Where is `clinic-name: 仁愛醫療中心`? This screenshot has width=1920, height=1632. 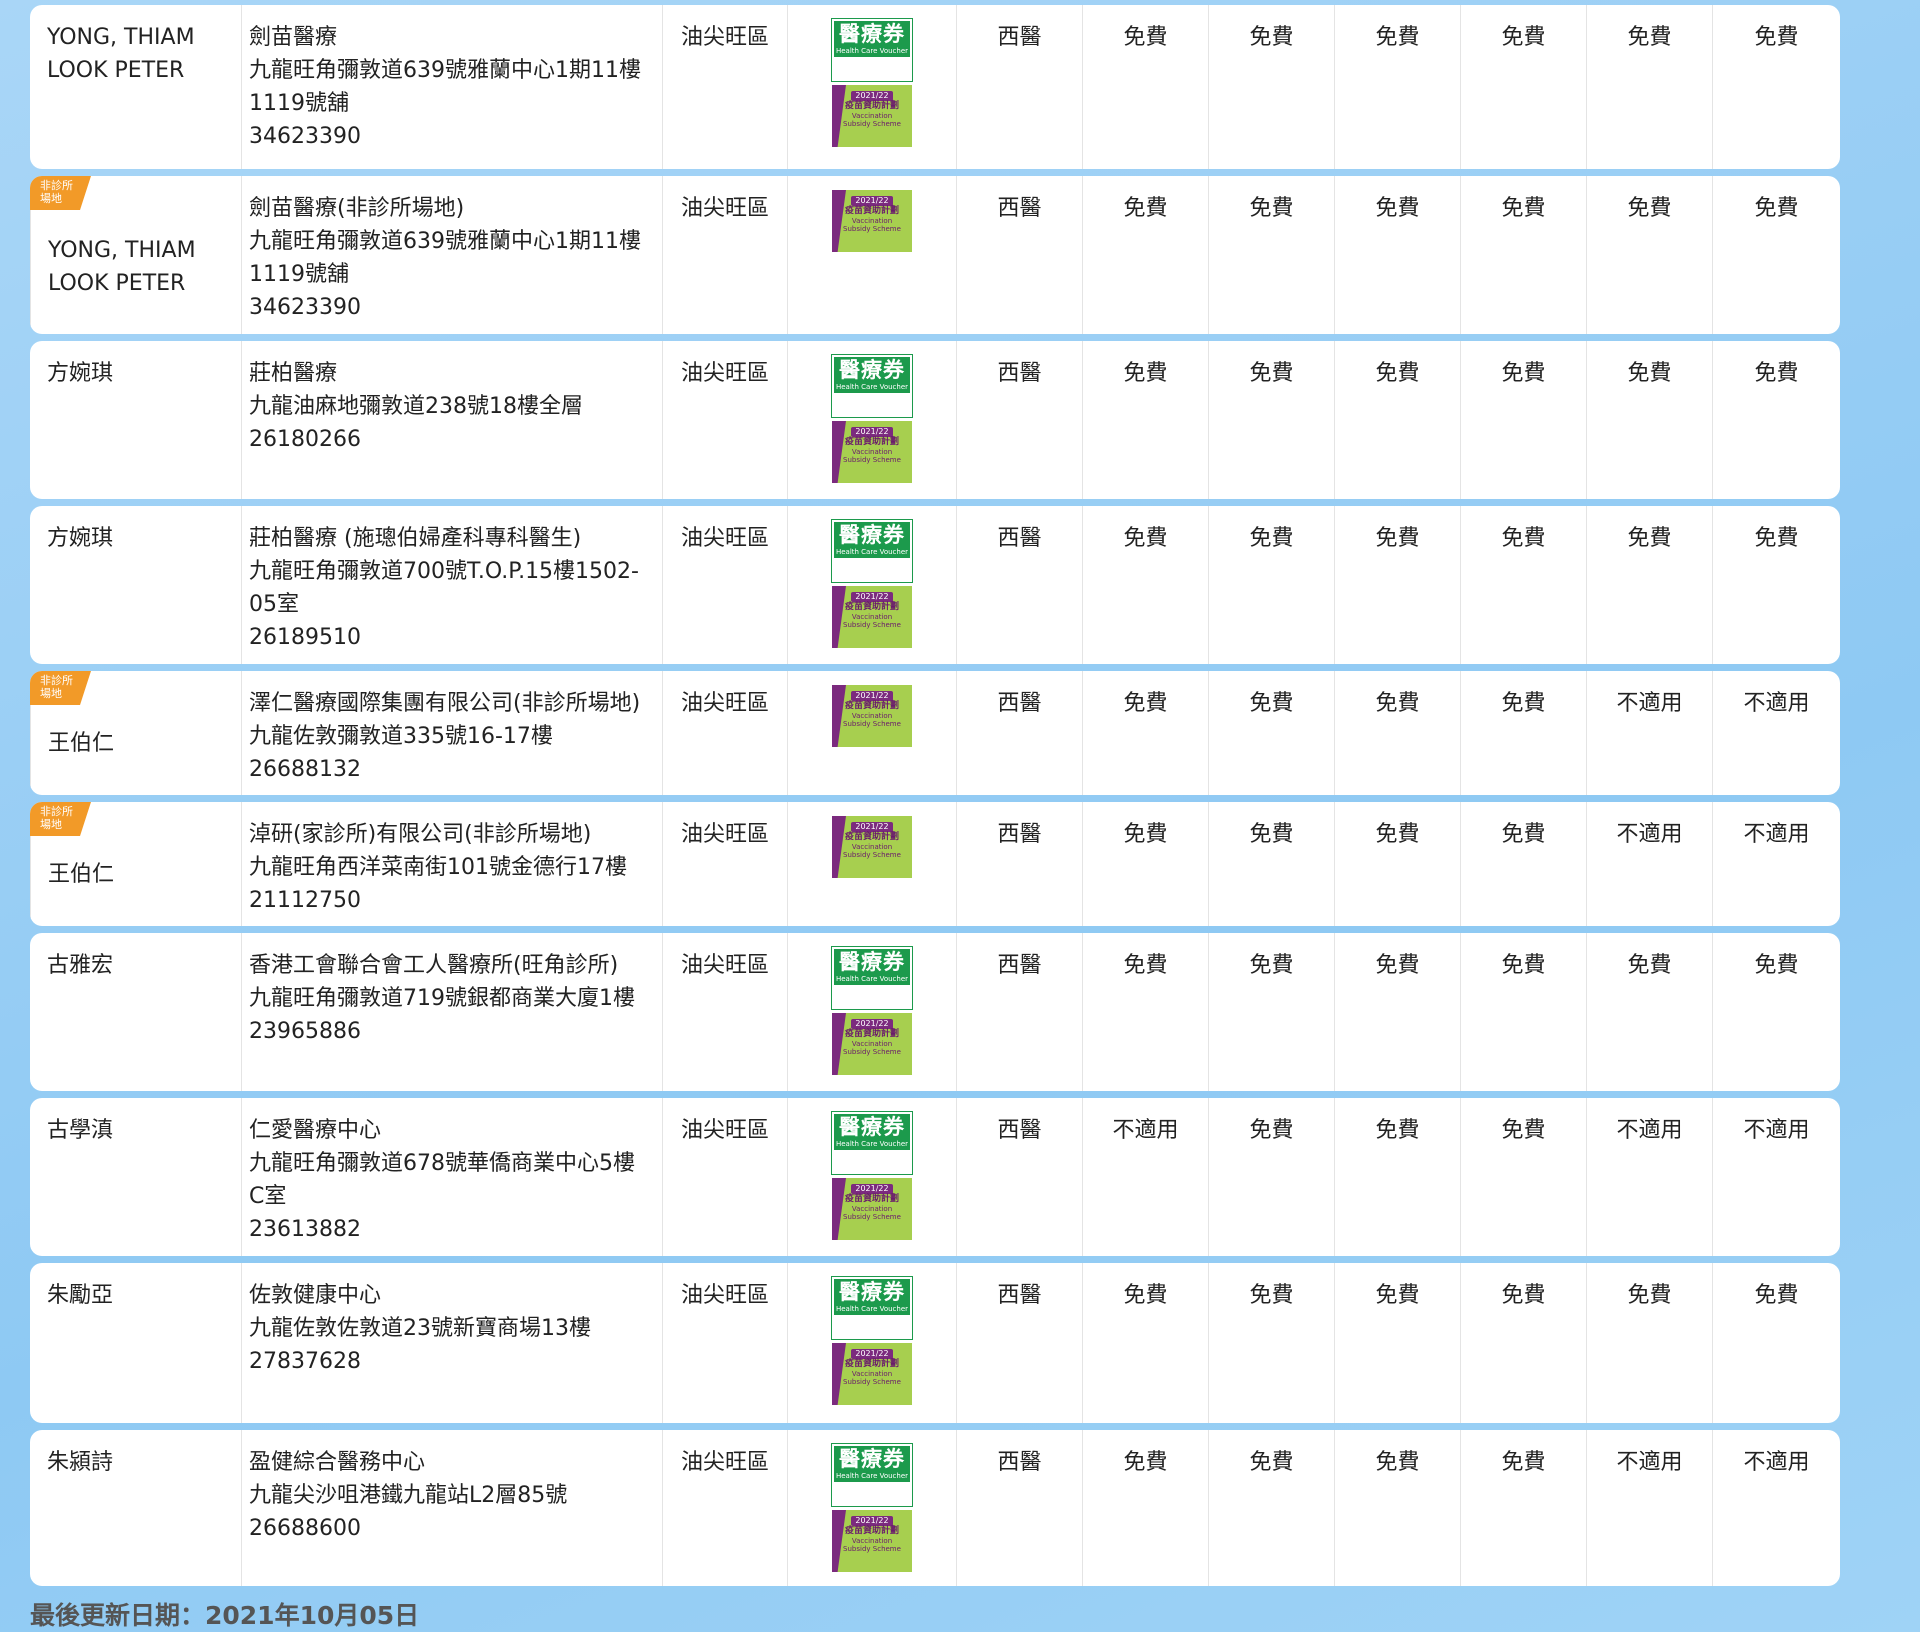 clinic-name: 仁愛醫療中心 is located at coordinates (455, 1130).